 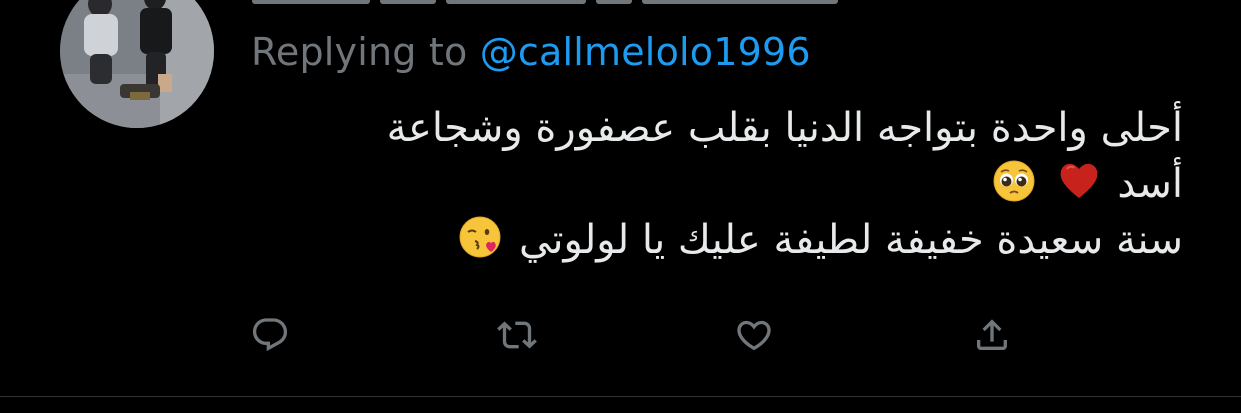 I want to click on heart-icon, so click(x=754, y=335).